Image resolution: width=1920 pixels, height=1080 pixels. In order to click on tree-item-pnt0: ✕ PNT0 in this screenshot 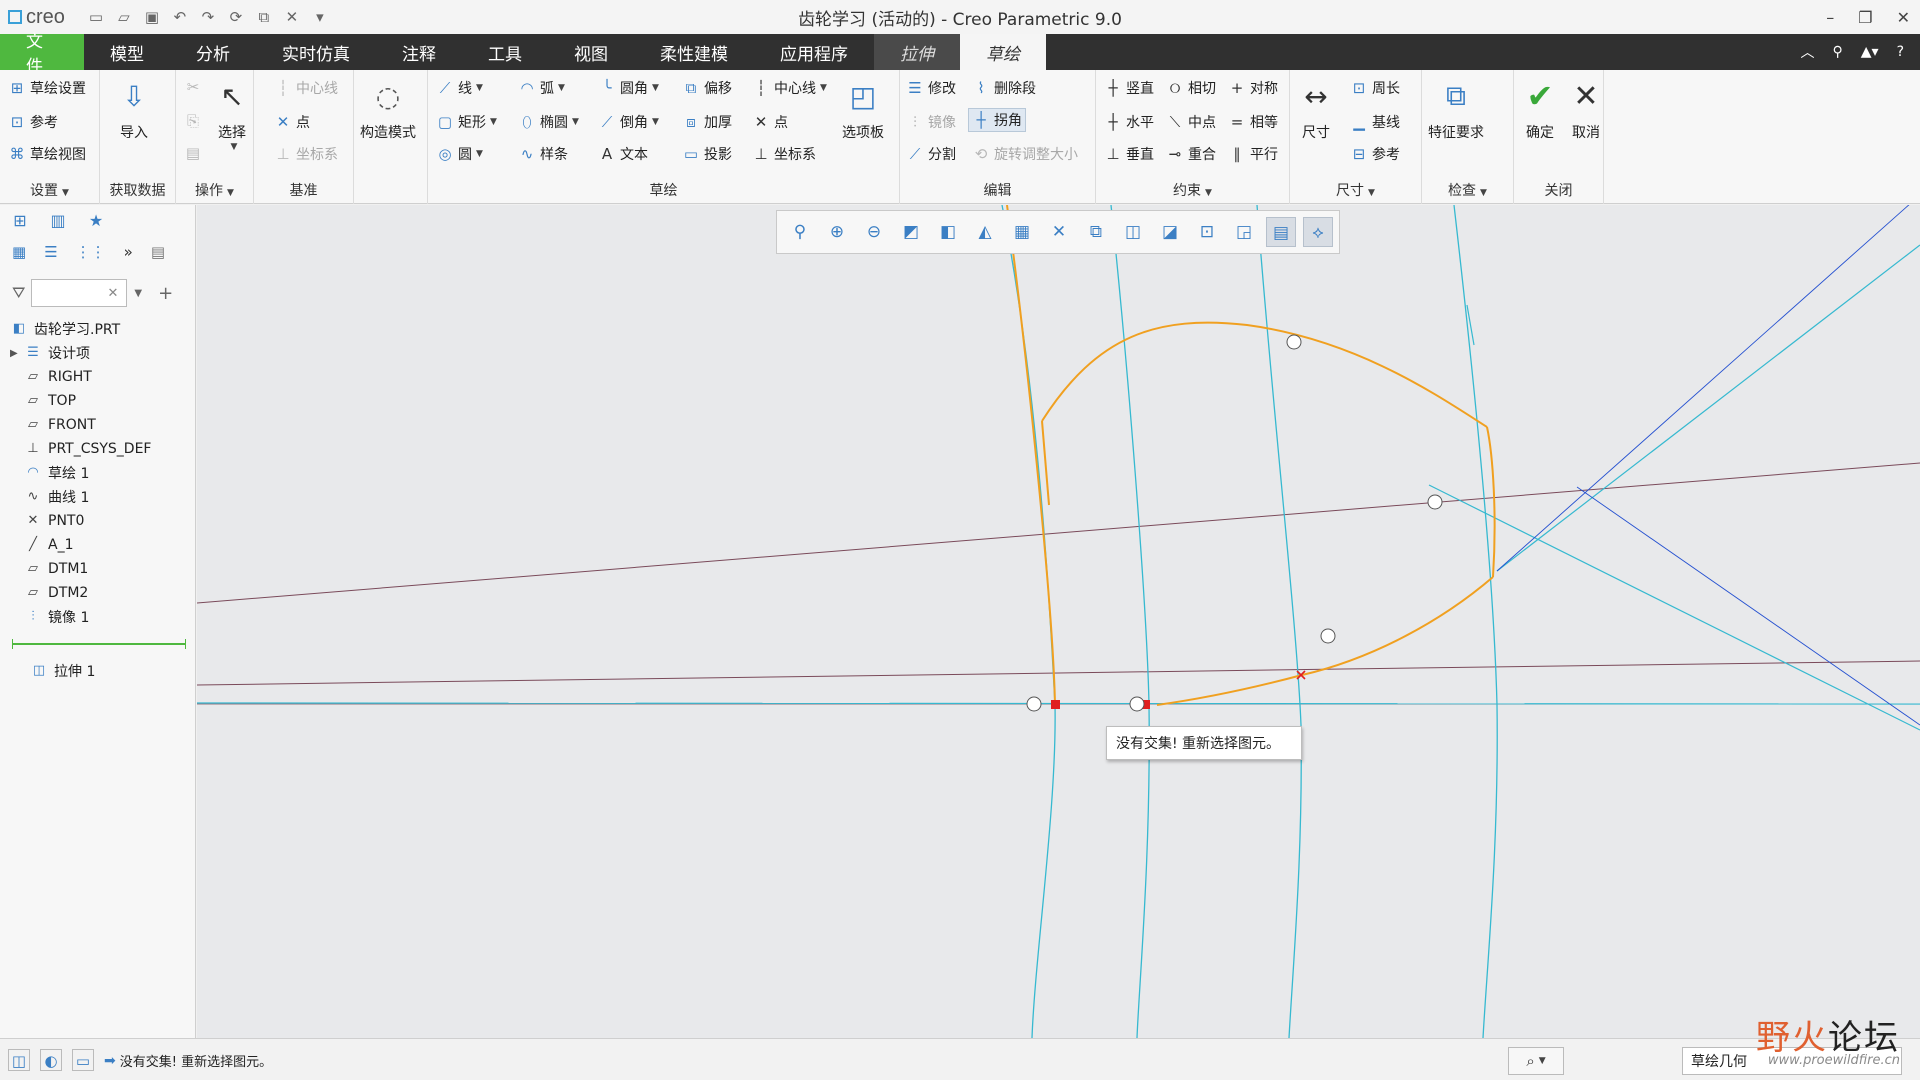, I will do `click(100, 521)`.